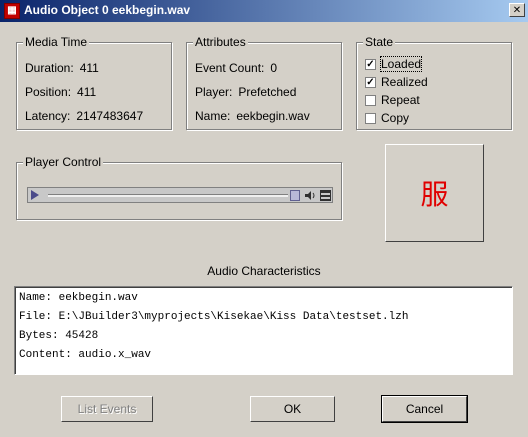 The image size is (528, 437). Describe the element at coordinates (264, 271) in the screenshot. I see `audio-characteristics-label: Audio Characteristics` at that location.